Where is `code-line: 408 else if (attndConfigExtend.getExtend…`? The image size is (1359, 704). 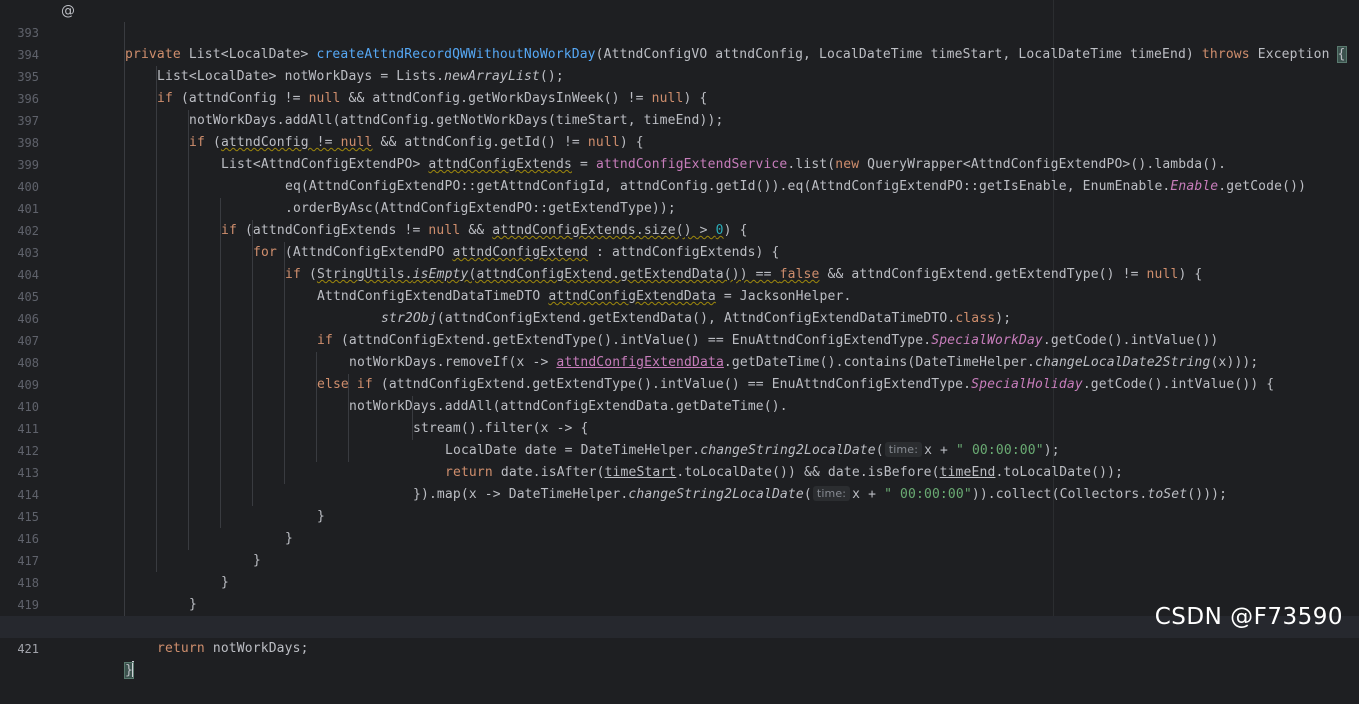 code-line: 408 else if (attndConfigExtend.getExtend… is located at coordinates (679, 361).